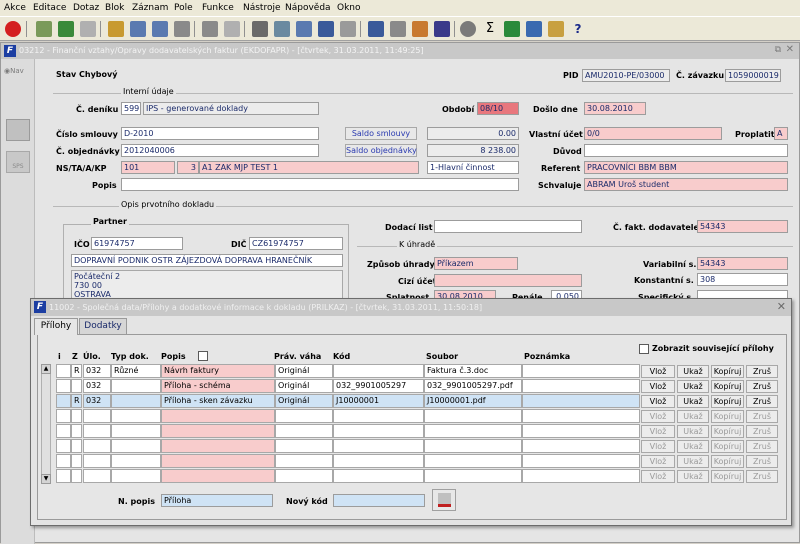  I want to click on dic-field: CZ61974757, so click(296, 243).